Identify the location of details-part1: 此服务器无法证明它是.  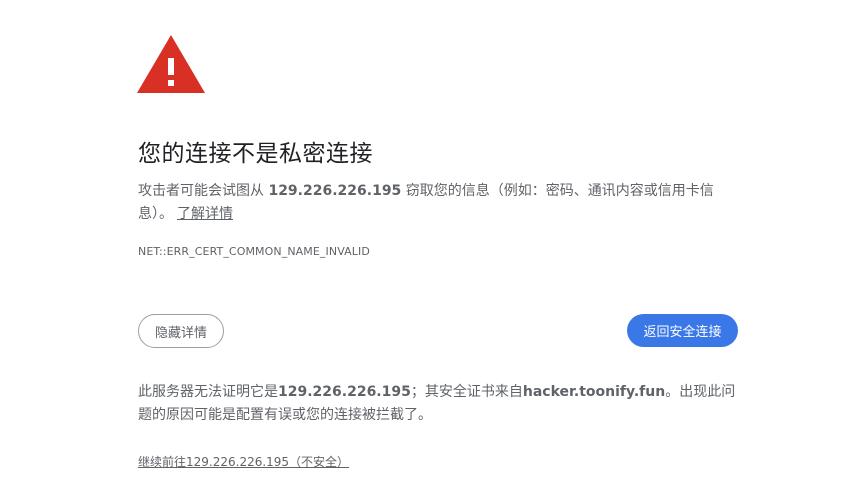
(208, 392).